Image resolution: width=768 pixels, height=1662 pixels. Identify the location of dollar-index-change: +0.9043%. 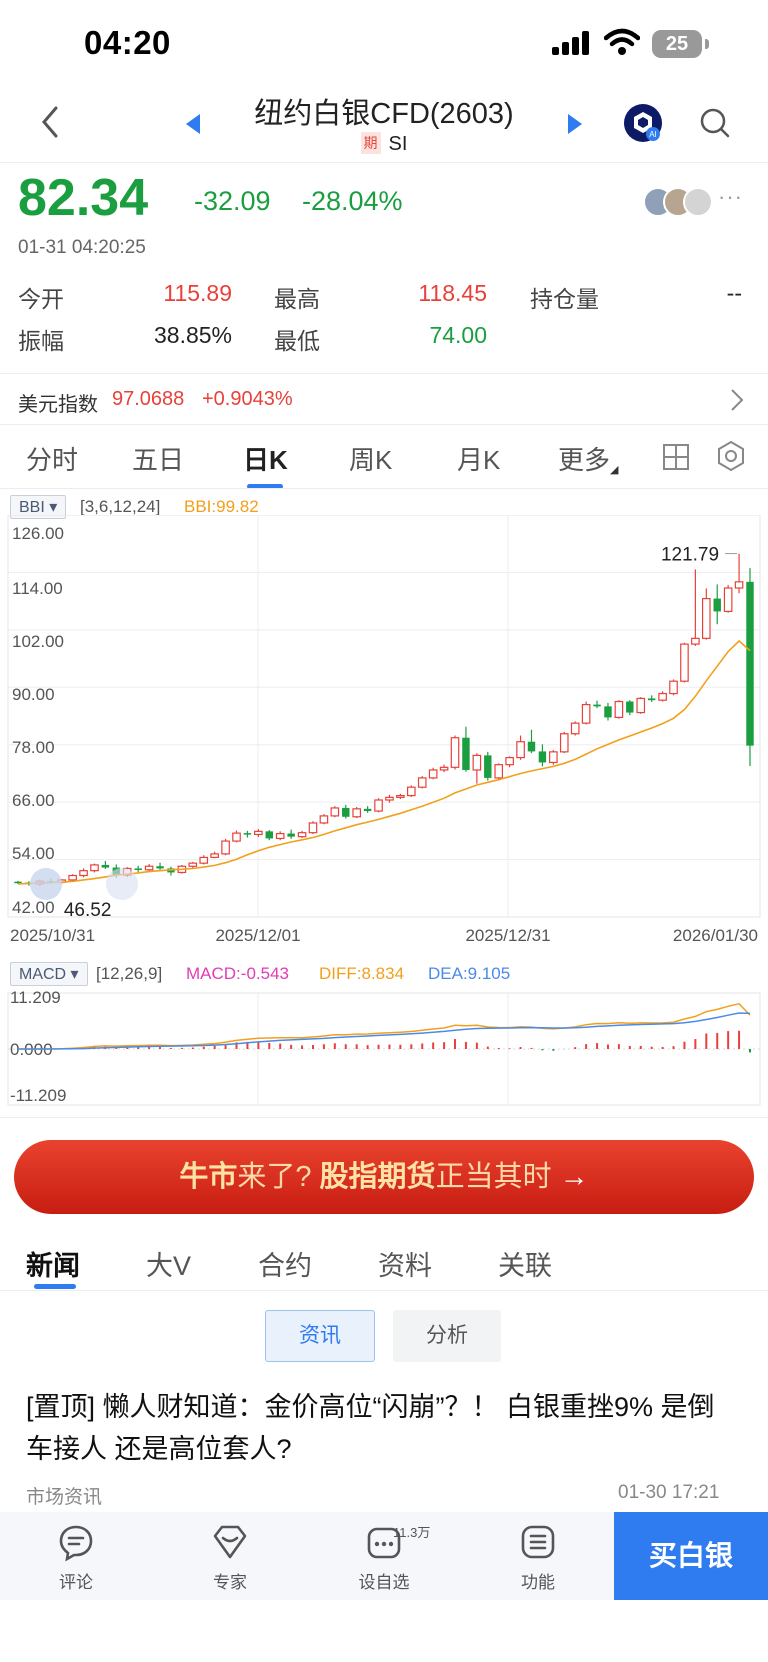
(247, 399).